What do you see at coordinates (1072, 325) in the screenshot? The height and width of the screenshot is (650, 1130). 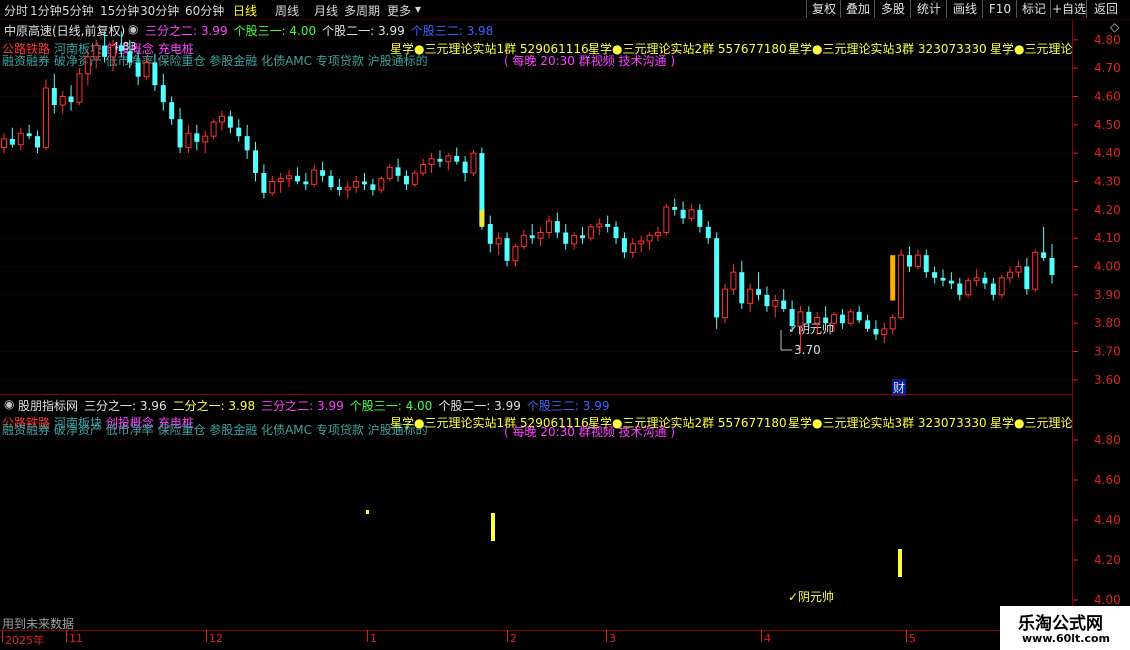 I see `price-axis-line` at bounding box center [1072, 325].